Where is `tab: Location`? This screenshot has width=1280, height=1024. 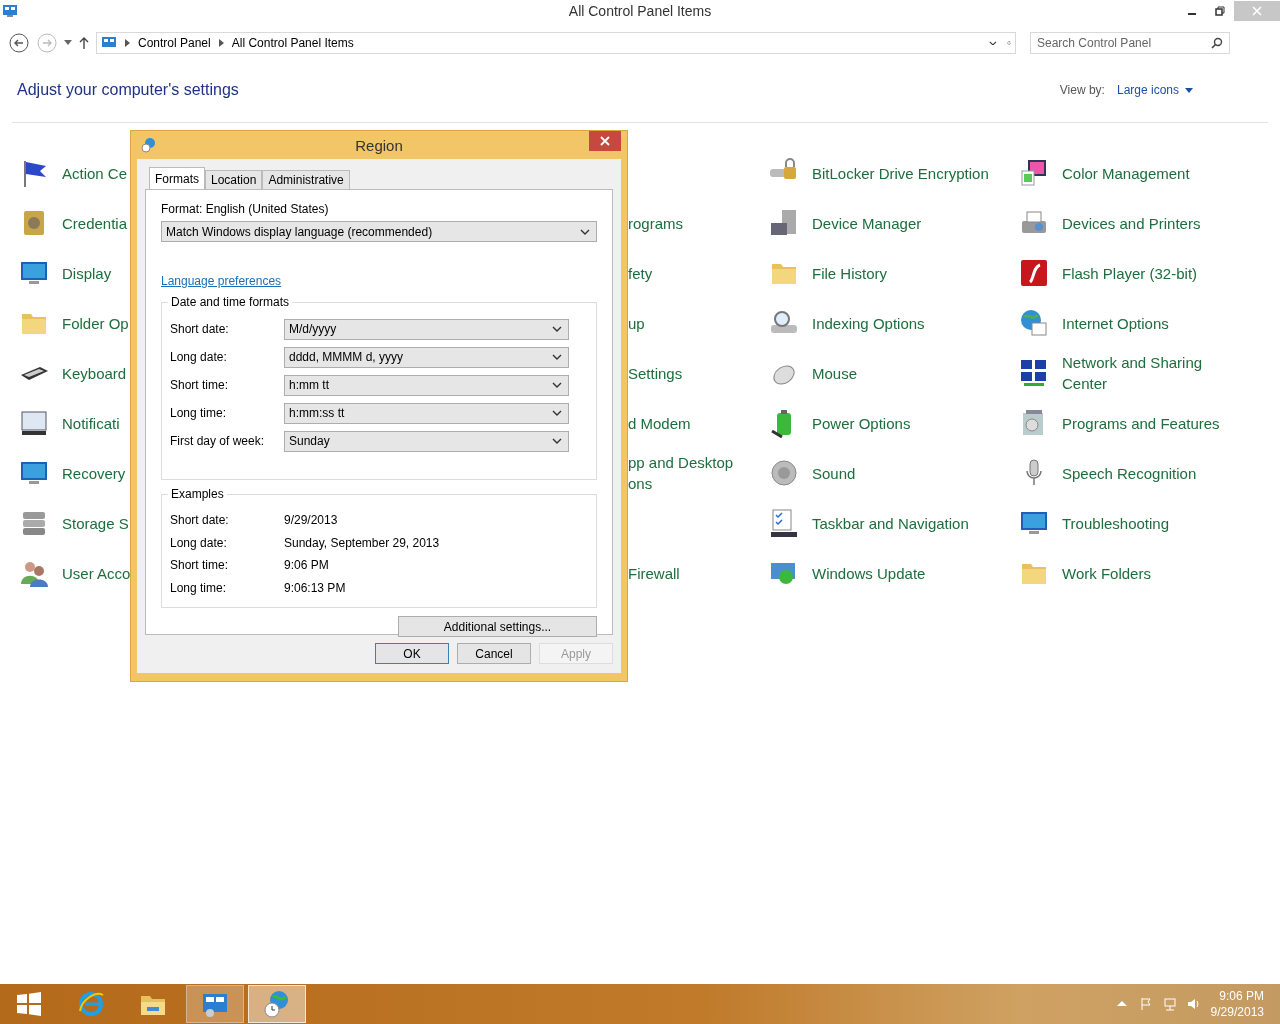
tab: Location is located at coordinates (234, 179).